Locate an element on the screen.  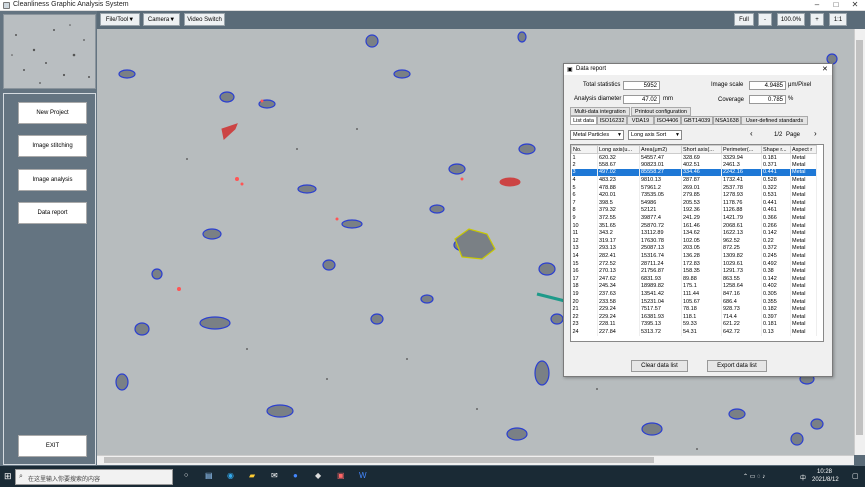
tab-nsa1638: NSA1638 is located at coordinates (727, 120).